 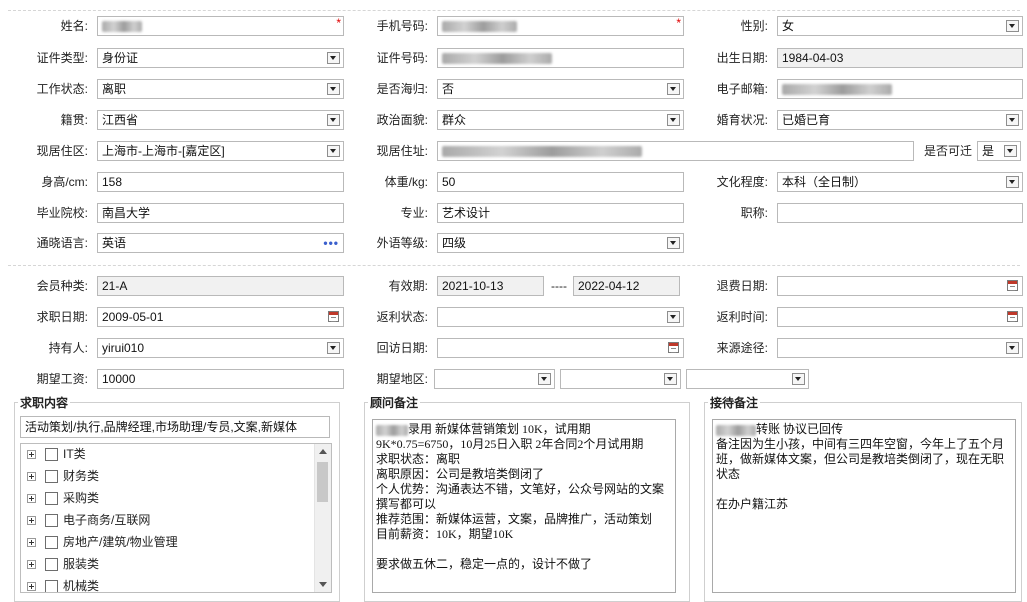 What do you see at coordinates (675, 151) in the screenshot?
I see `address-field` at bounding box center [675, 151].